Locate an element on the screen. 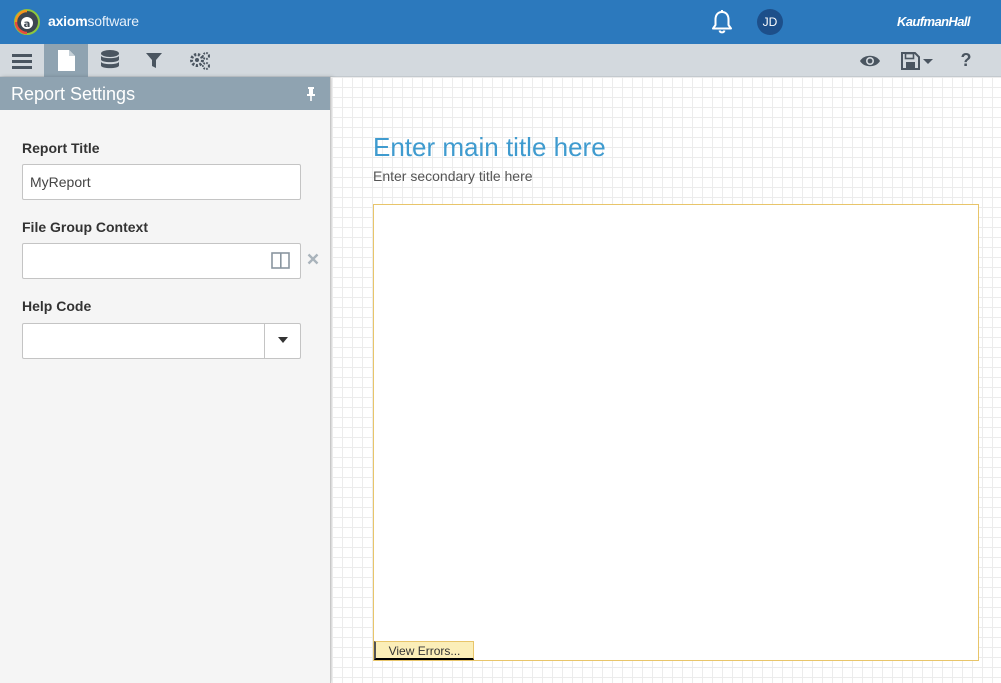 This screenshot has height=683, width=1001. file-group-context-input is located at coordinates (161, 261).